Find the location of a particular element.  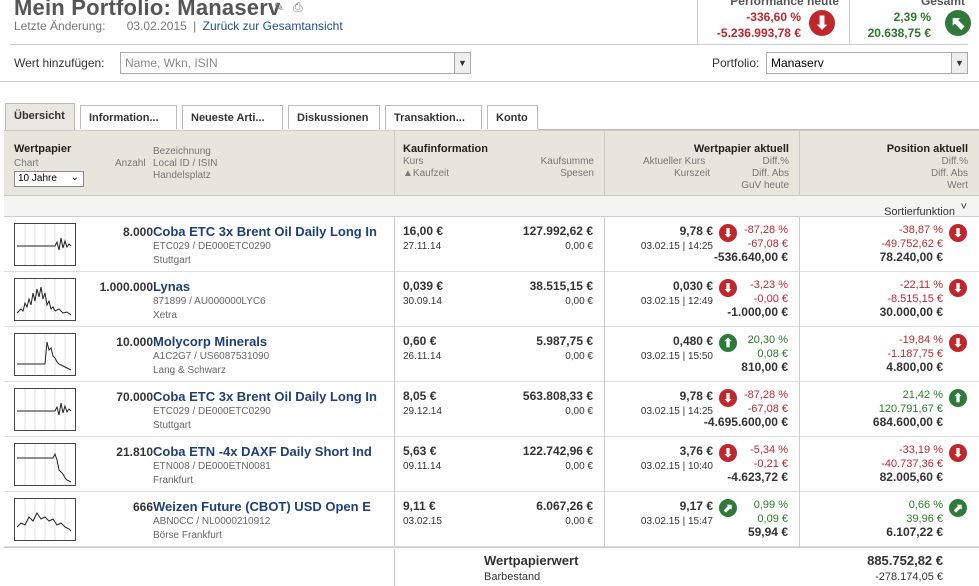

header-wertpapier: Wertpapier is located at coordinates (42, 149).